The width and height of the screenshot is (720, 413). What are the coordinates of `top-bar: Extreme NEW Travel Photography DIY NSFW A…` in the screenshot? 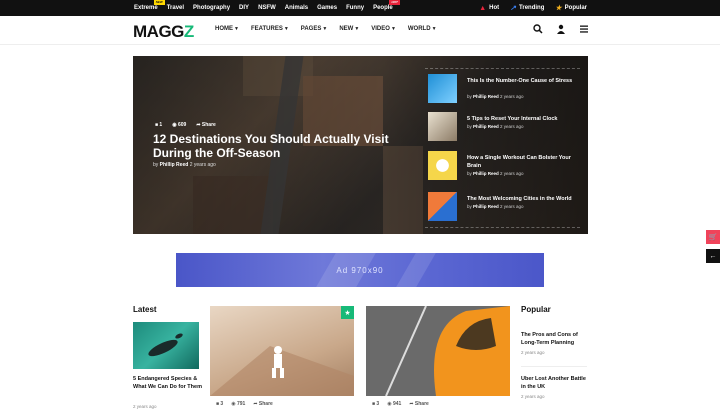 It's located at (360, 8).